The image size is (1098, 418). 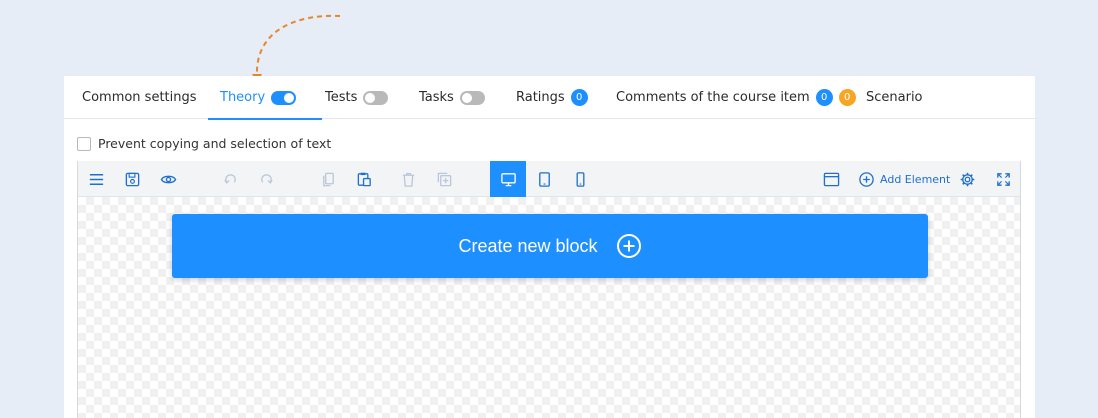 I want to click on tab-comments: Comments of the course item 0 0, so click(x=736, y=97).